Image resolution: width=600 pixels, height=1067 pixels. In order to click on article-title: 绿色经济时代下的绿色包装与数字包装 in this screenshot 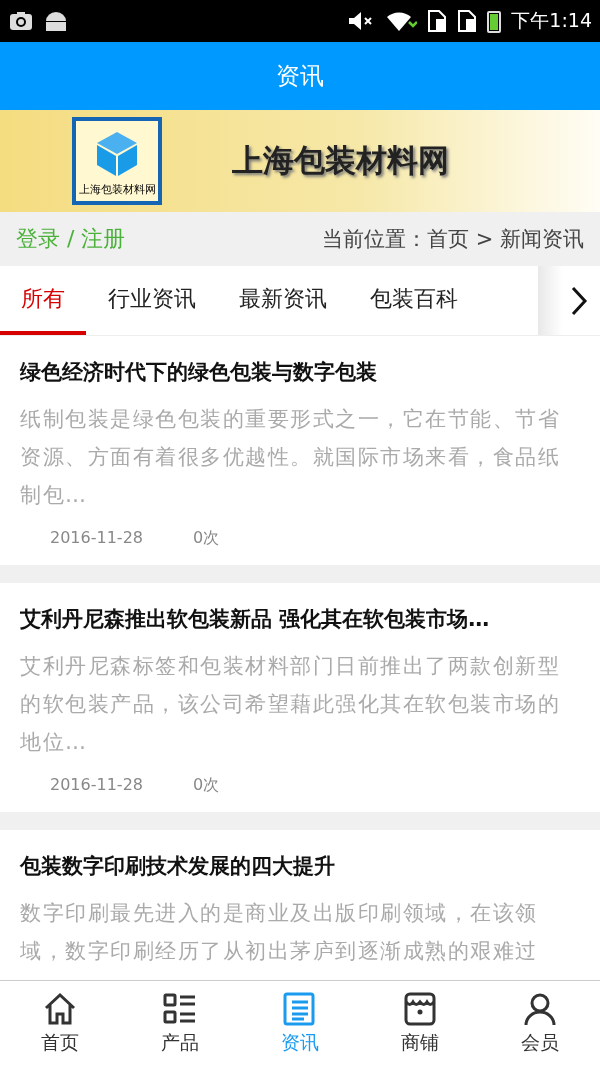, I will do `click(199, 372)`.